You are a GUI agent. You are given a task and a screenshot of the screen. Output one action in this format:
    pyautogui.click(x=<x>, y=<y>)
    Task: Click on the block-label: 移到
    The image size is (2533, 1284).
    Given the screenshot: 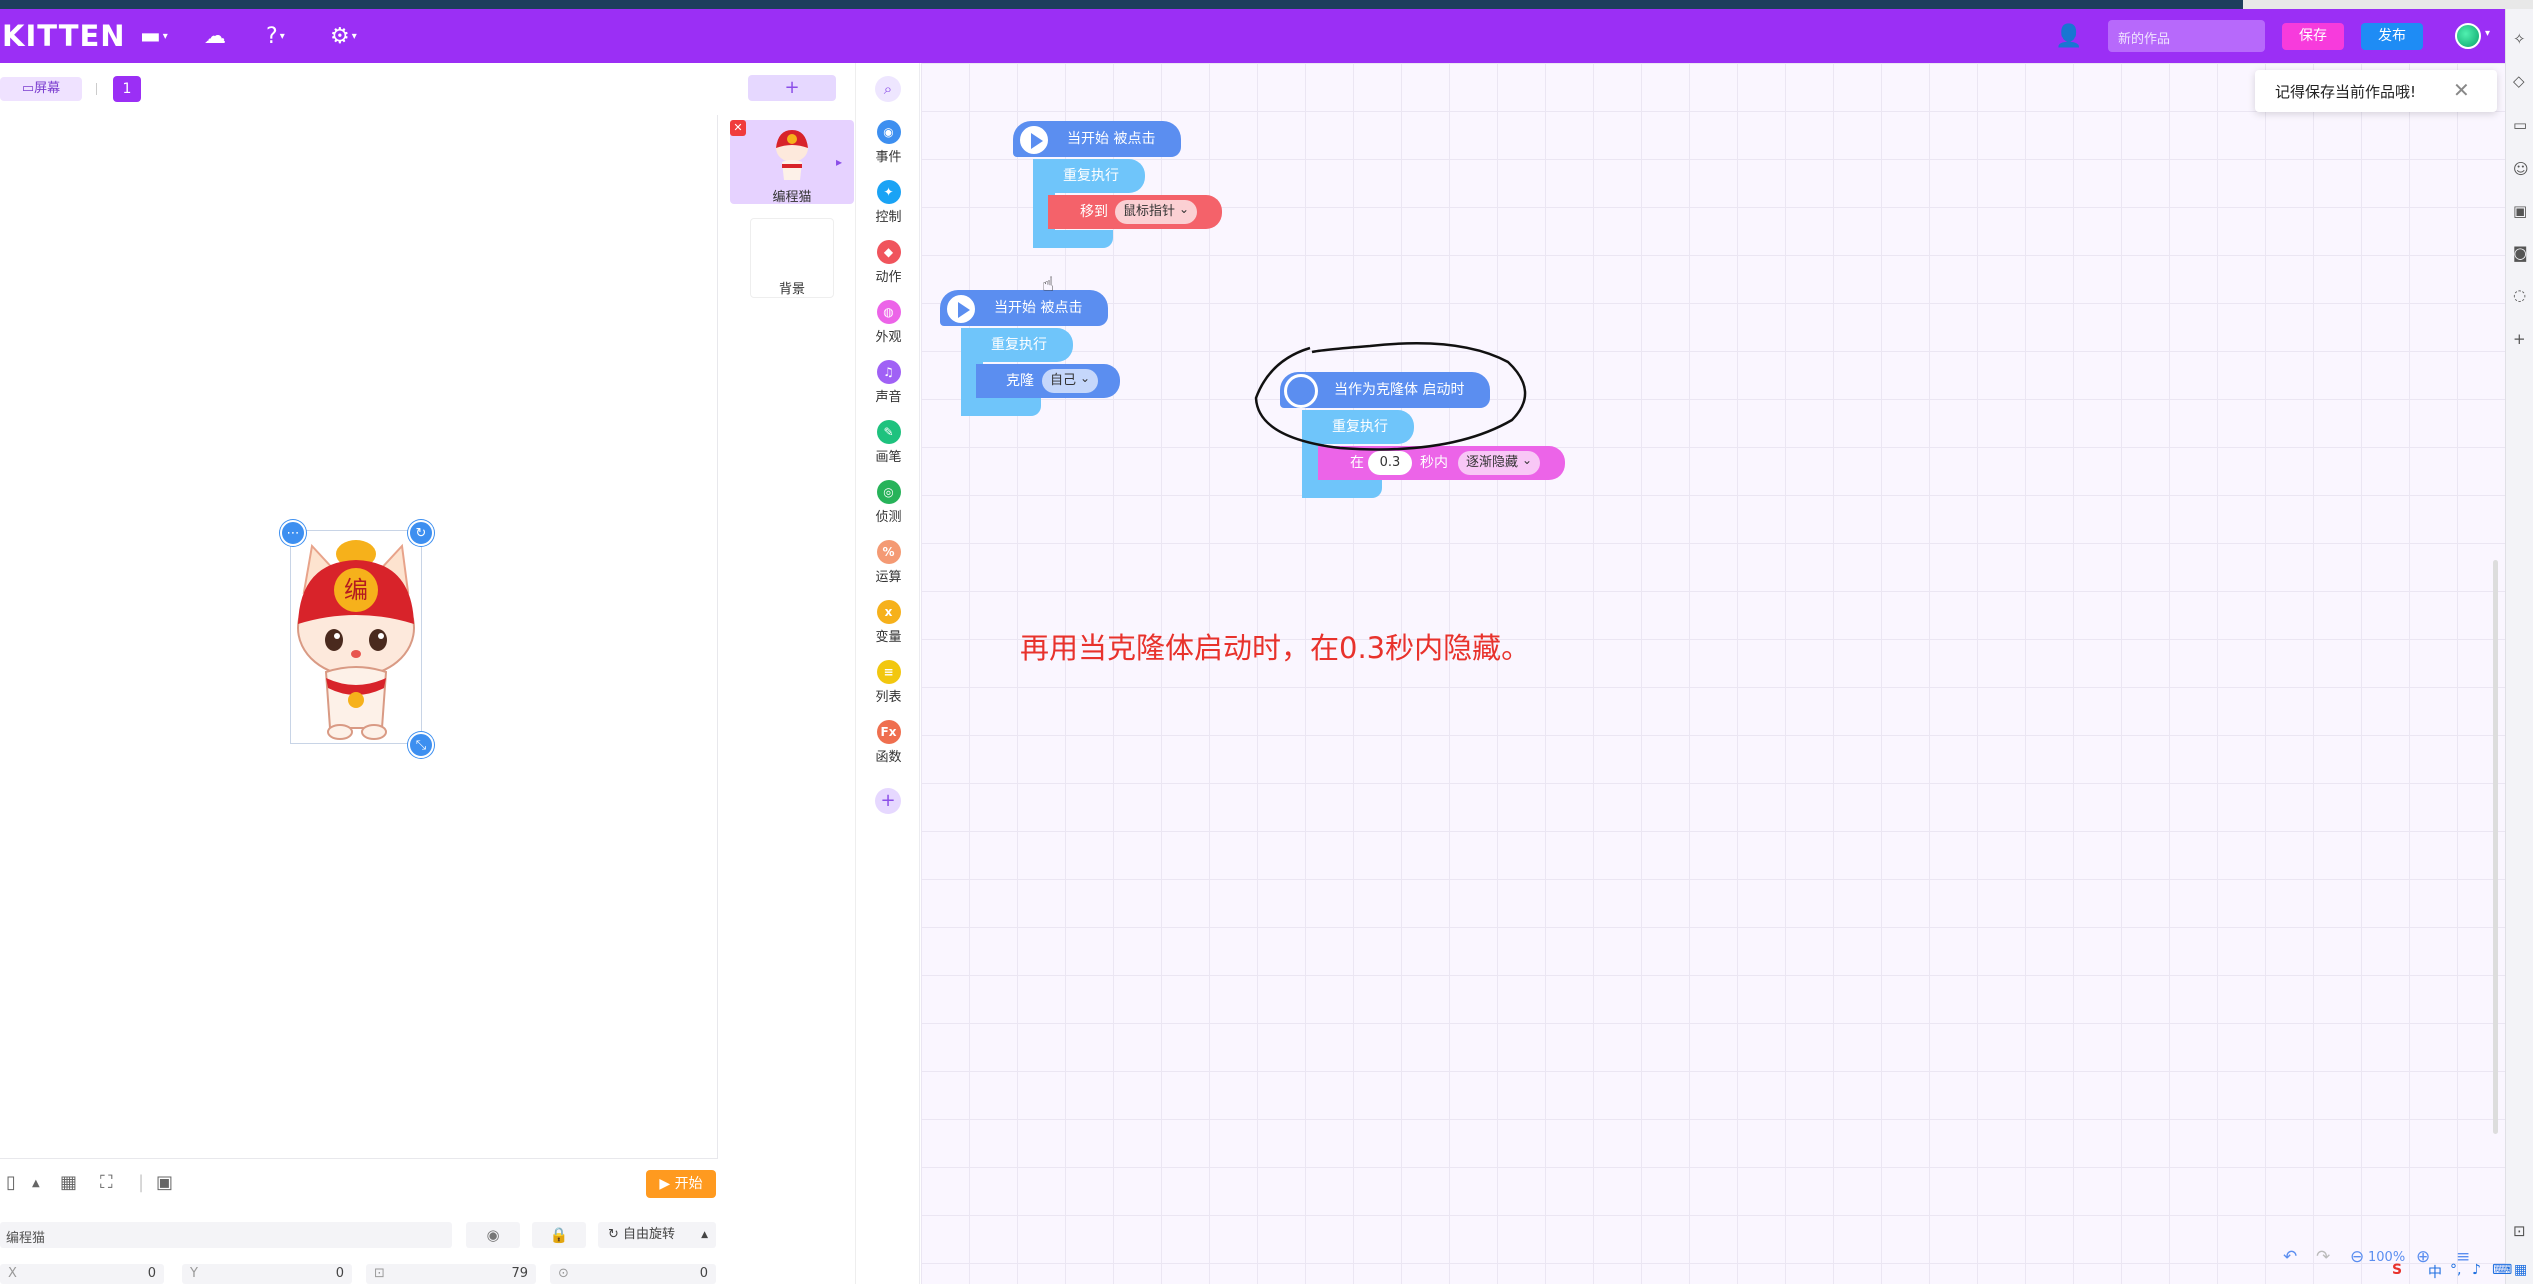 What is the action you would take?
    pyautogui.click(x=1094, y=212)
    